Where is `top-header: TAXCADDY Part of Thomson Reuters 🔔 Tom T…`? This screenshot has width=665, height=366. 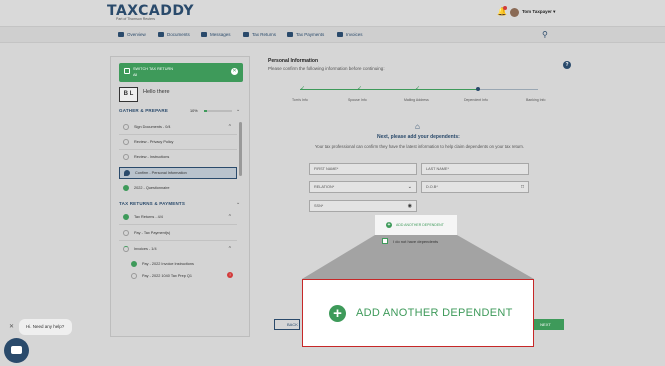 top-header: TAXCADDY Part of Thomson Reuters 🔔 Tom T… is located at coordinates (332, 13).